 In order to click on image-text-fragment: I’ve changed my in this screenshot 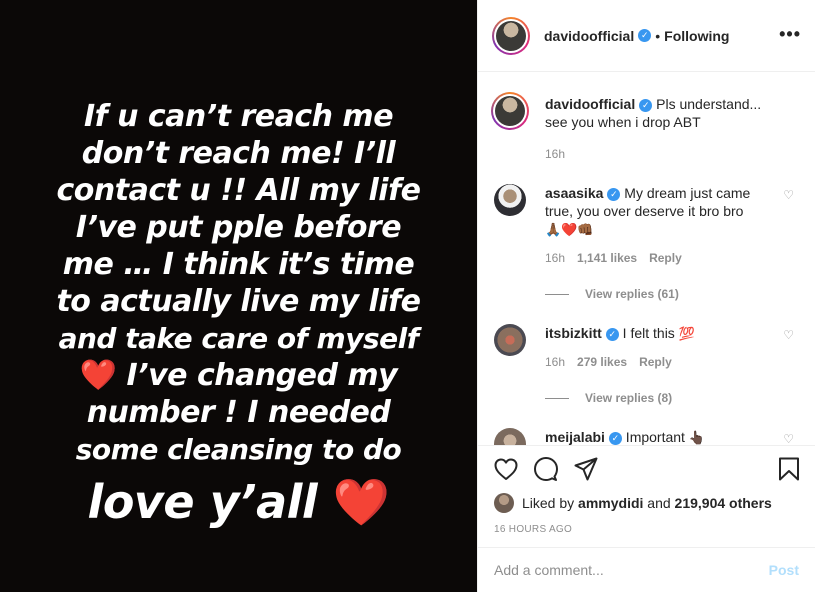, I will do `click(257, 375)`.